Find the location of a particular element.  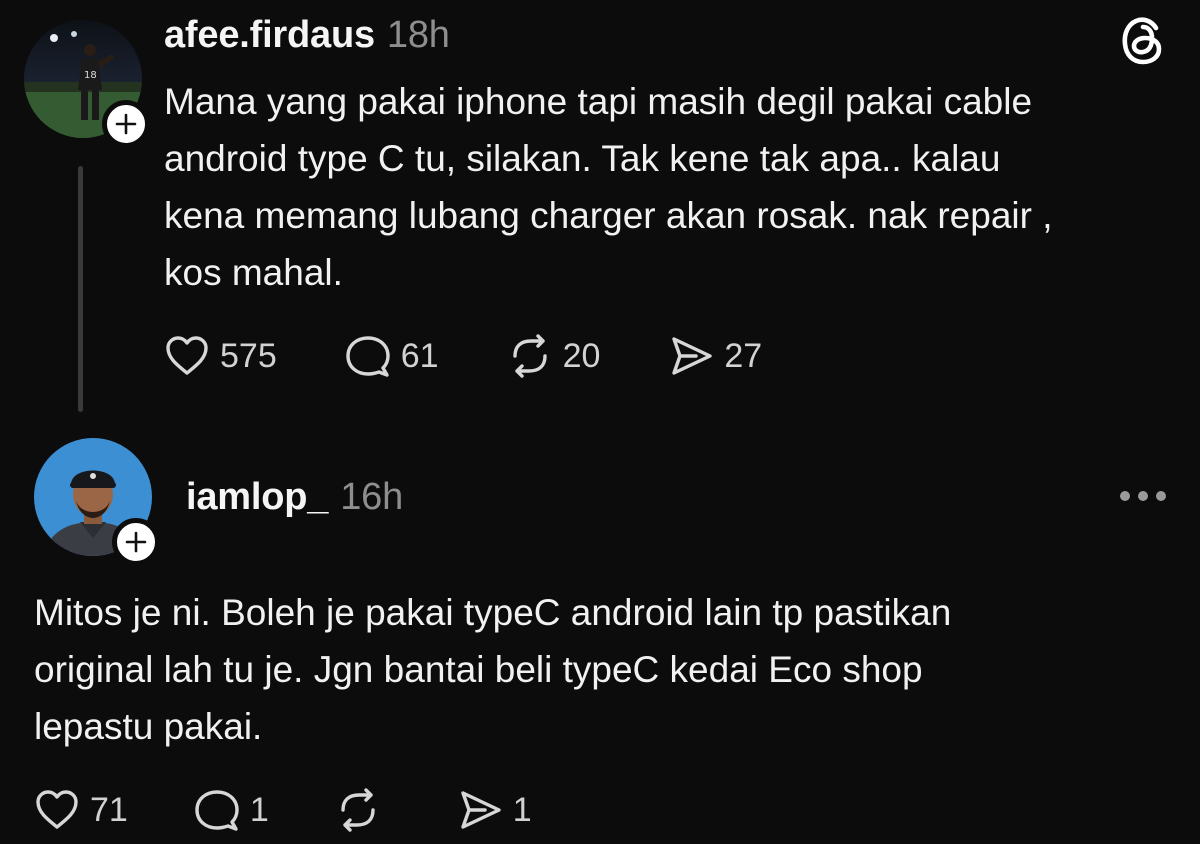

post-actions: 575 61 20 27 is located at coordinates (463, 356).